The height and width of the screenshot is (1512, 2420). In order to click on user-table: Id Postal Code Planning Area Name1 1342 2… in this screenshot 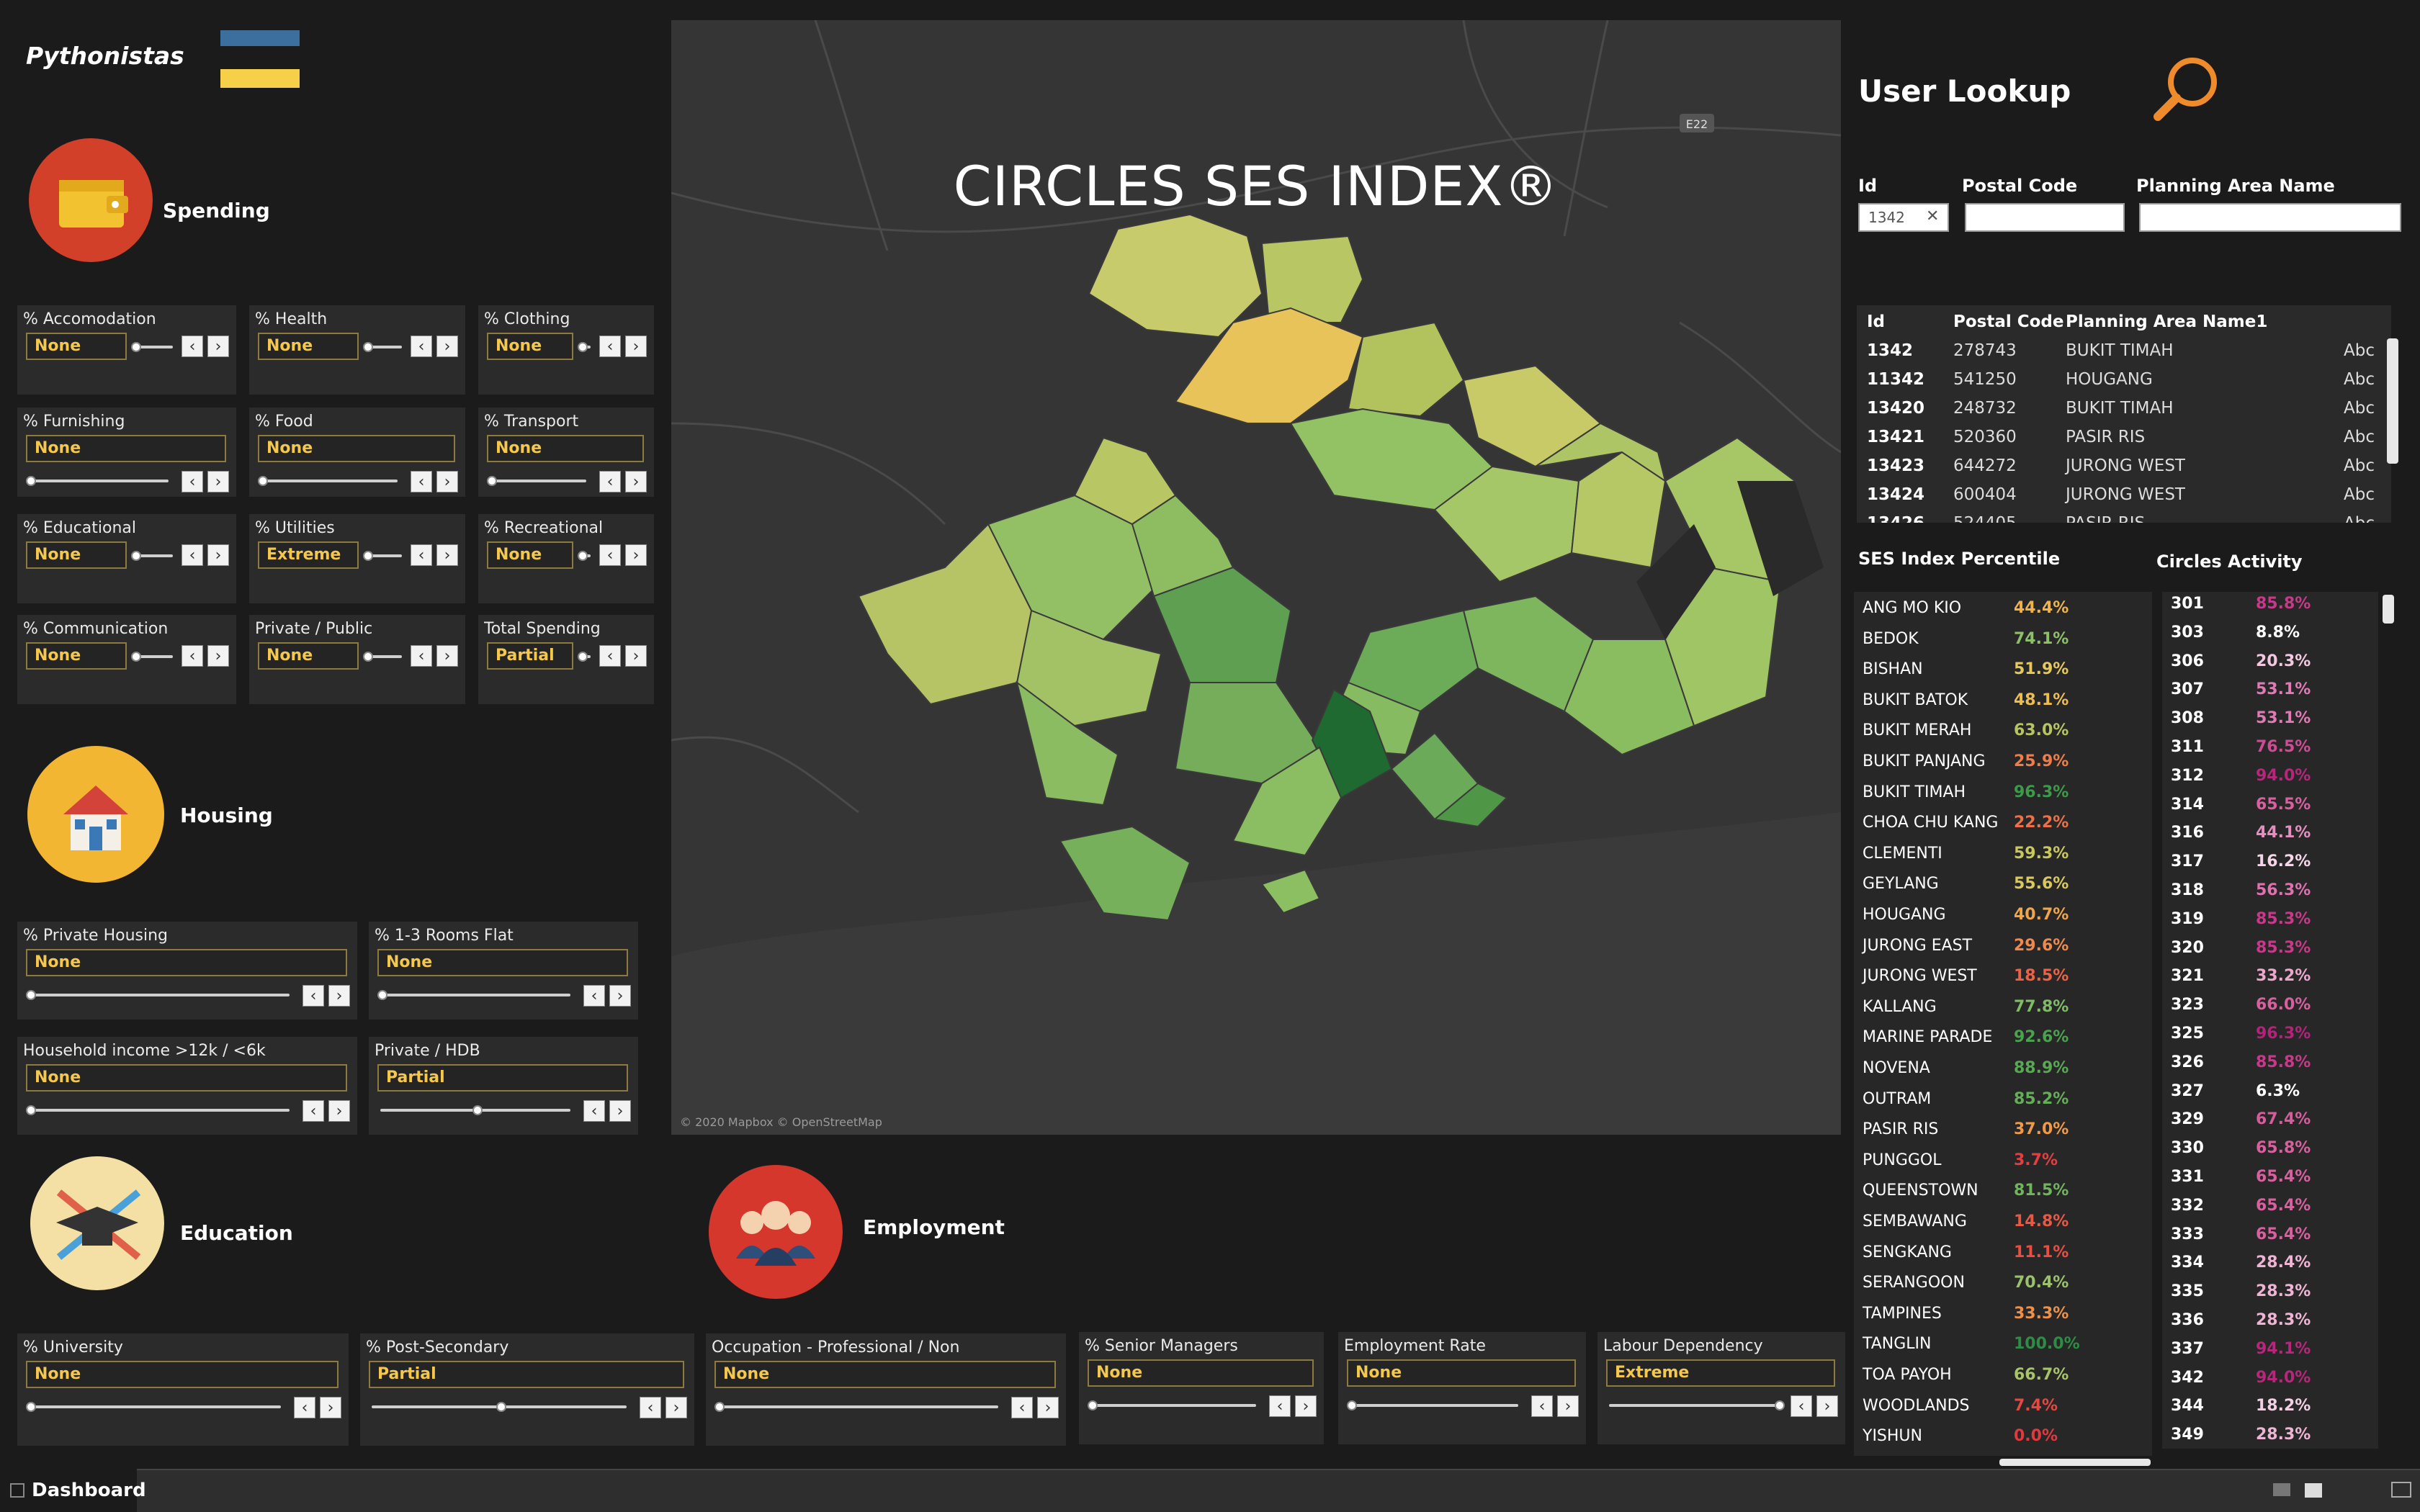, I will do `click(2124, 414)`.